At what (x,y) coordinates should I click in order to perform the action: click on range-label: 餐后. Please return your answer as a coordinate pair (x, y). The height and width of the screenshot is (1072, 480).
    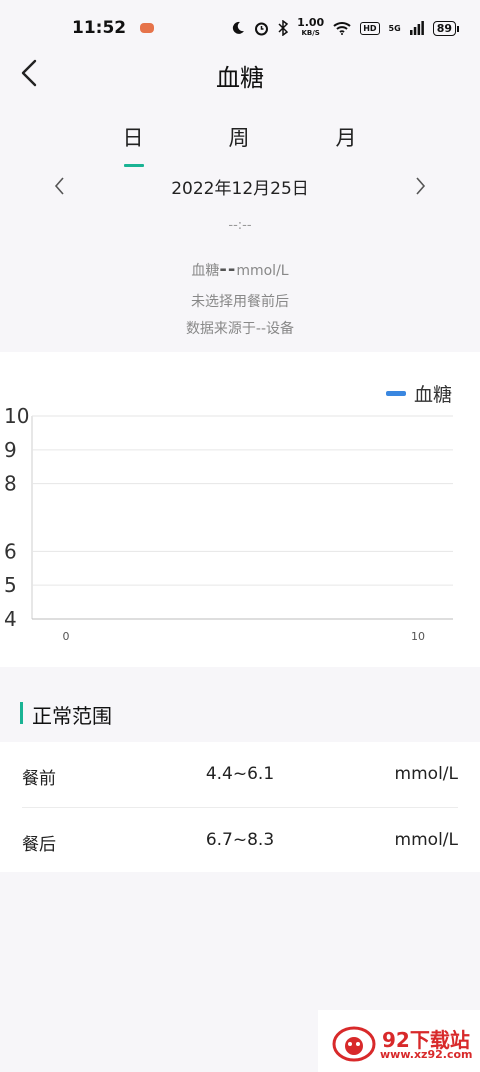
    Looking at the image, I should click on (39, 845).